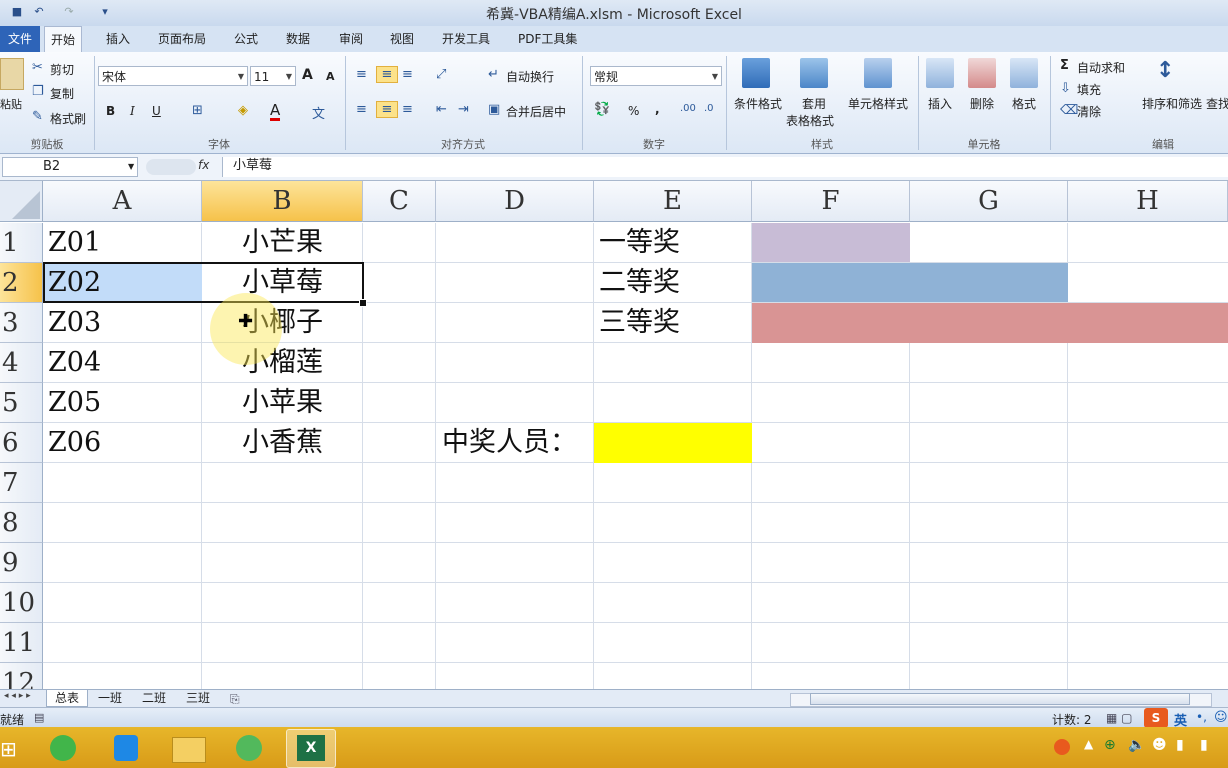 The height and width of the screenshot is (768, 1228). Describe the element at coordinates (1204, 745) in the screenshot. I see `tray-wifi-icon: ▮` at that location.